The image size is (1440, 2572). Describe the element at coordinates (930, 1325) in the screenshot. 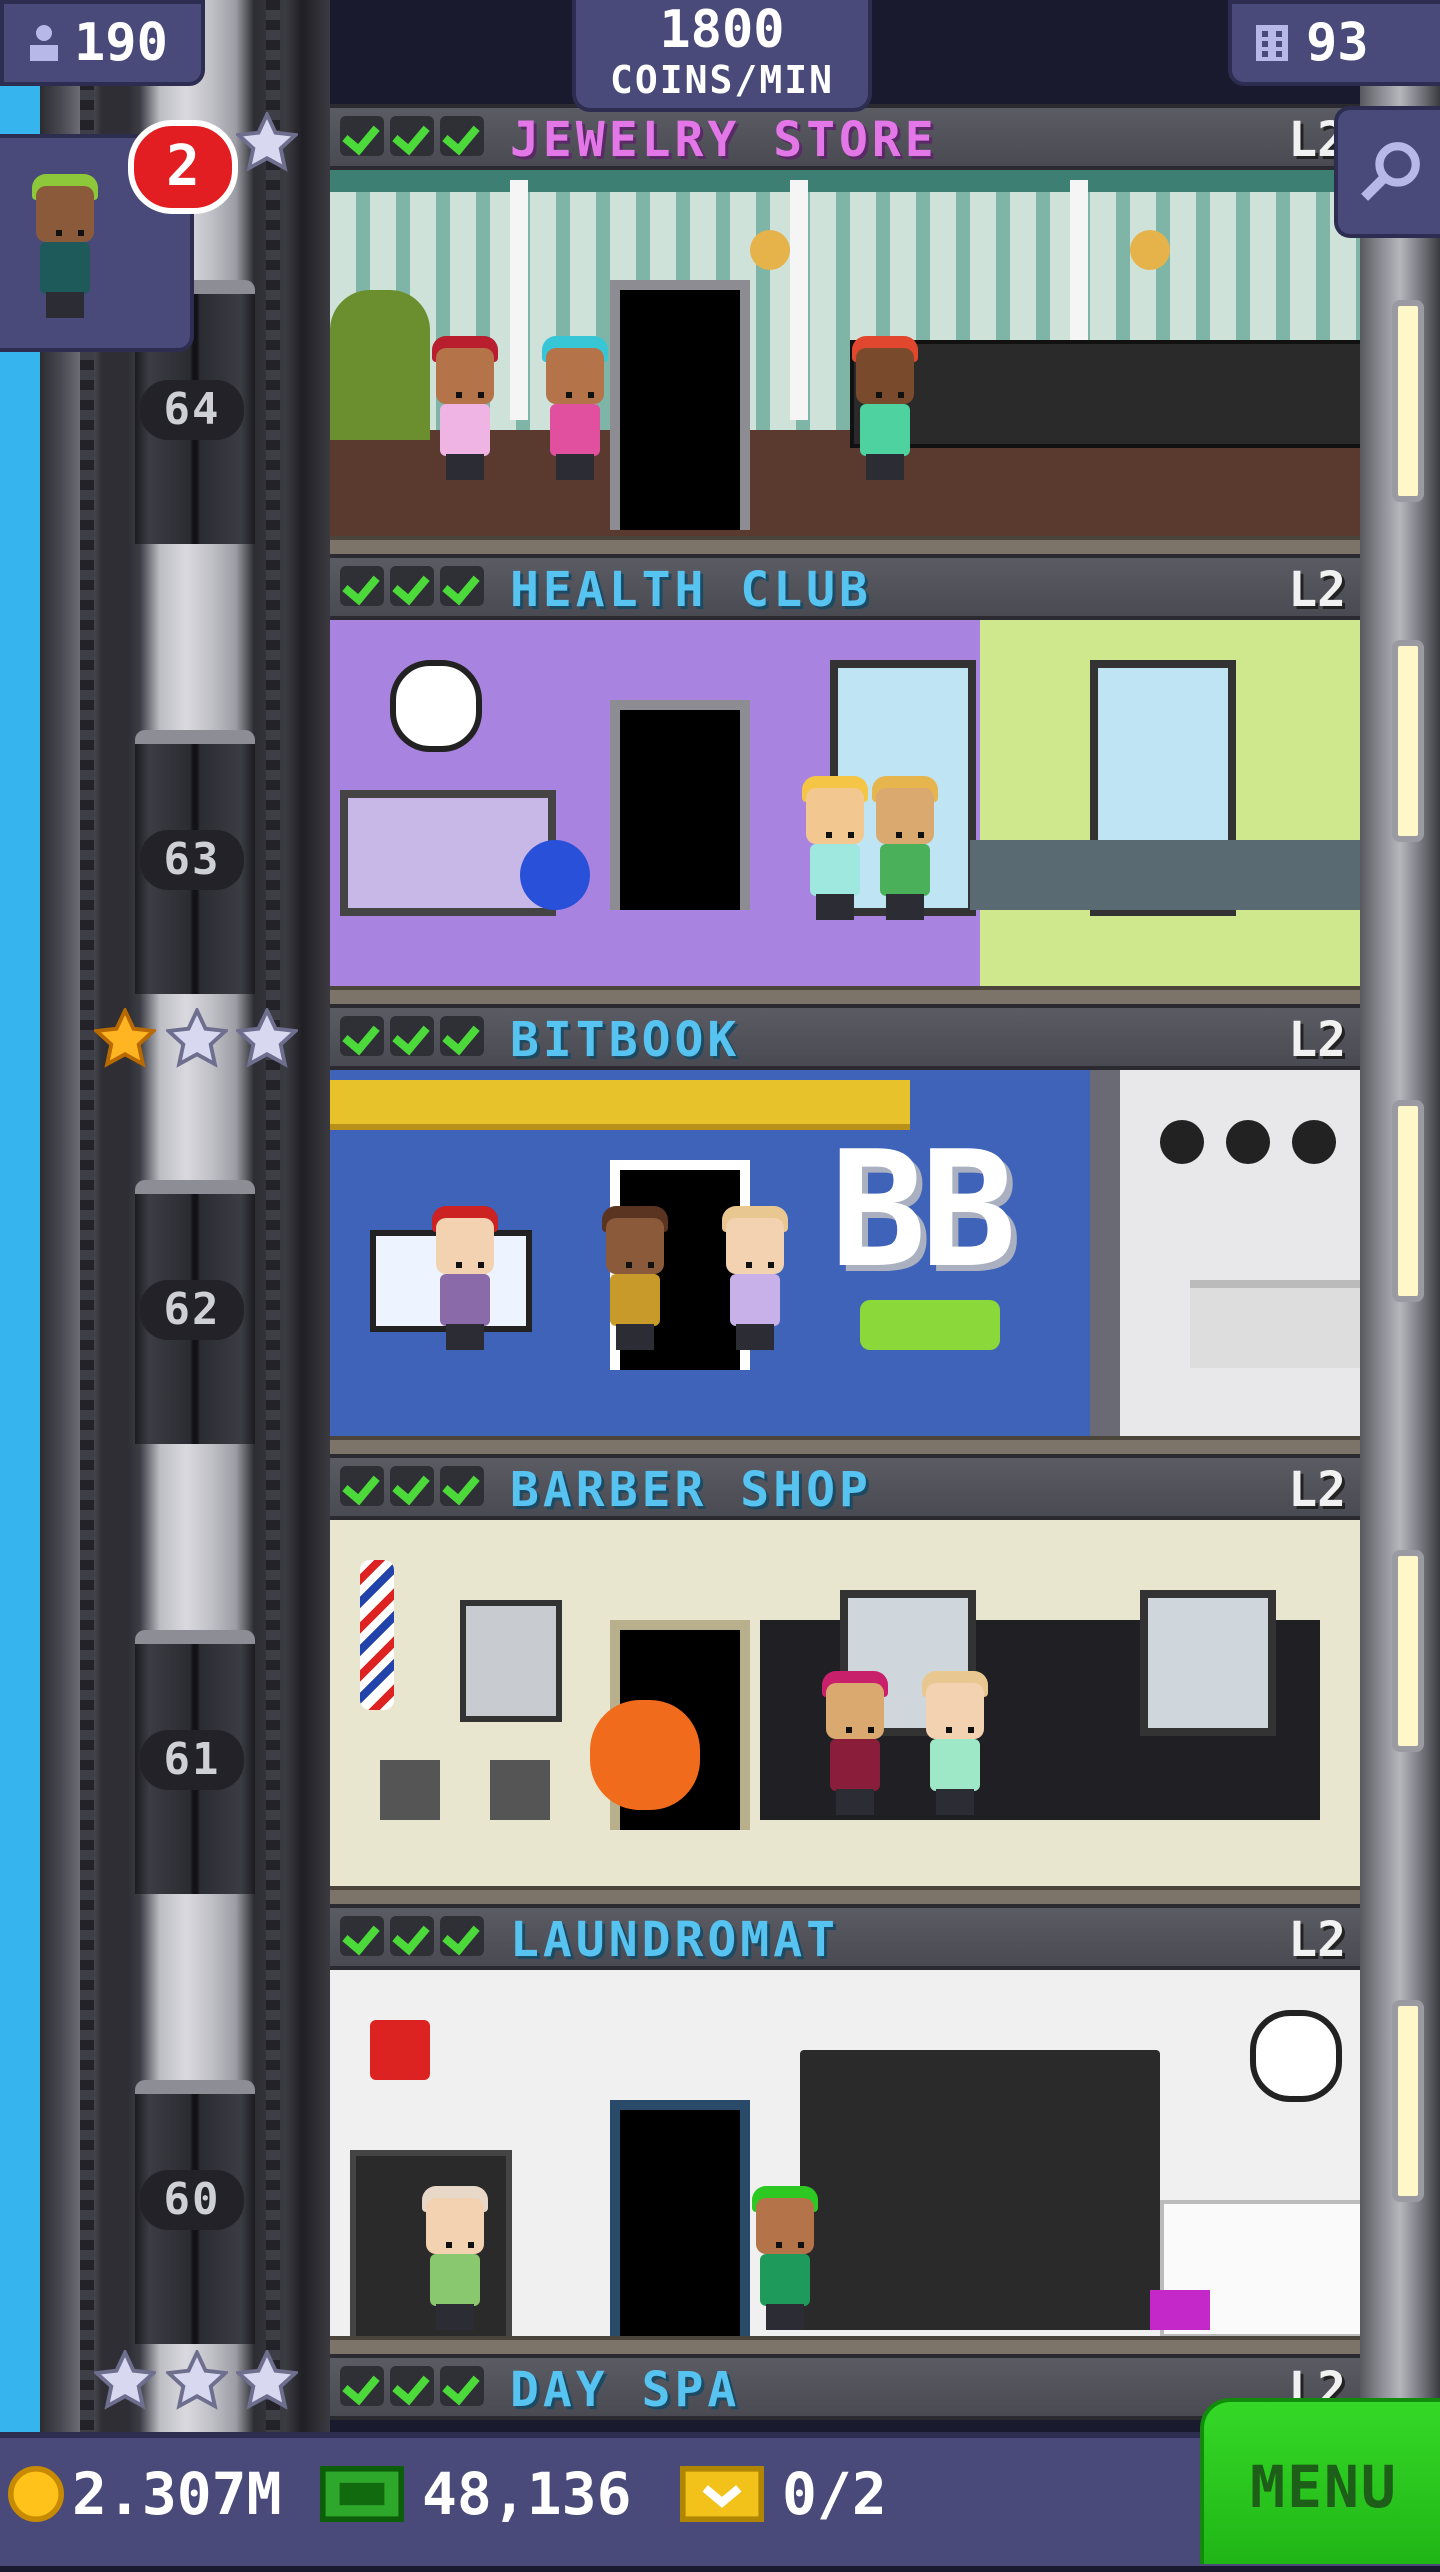

I see `sofa` at that location.